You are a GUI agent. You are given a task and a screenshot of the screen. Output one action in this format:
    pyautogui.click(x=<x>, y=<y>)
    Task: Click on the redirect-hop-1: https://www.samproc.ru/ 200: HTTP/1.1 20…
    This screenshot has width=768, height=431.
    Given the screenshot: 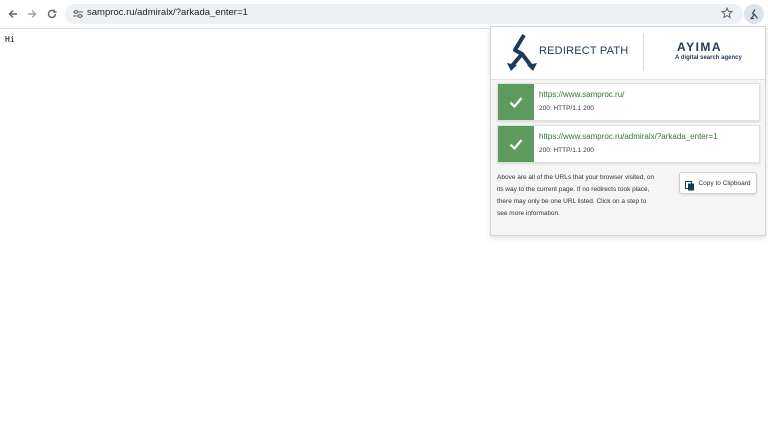 What is the action you would take?
    pyautogui.click(x=628, y=102)
    